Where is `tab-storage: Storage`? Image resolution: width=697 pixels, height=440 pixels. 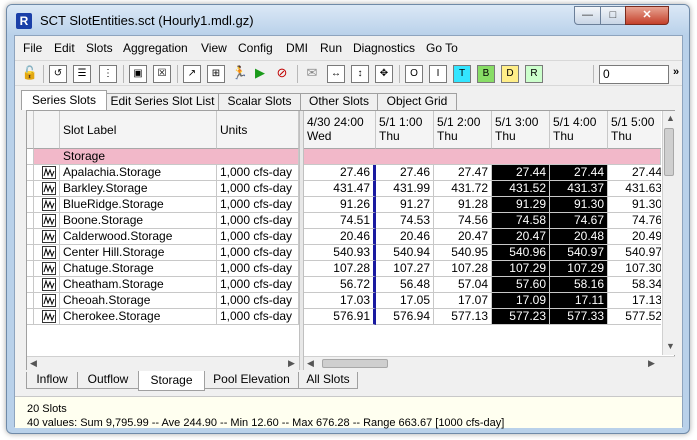 tab-storage: Storage is located at coordinates (171, 381).